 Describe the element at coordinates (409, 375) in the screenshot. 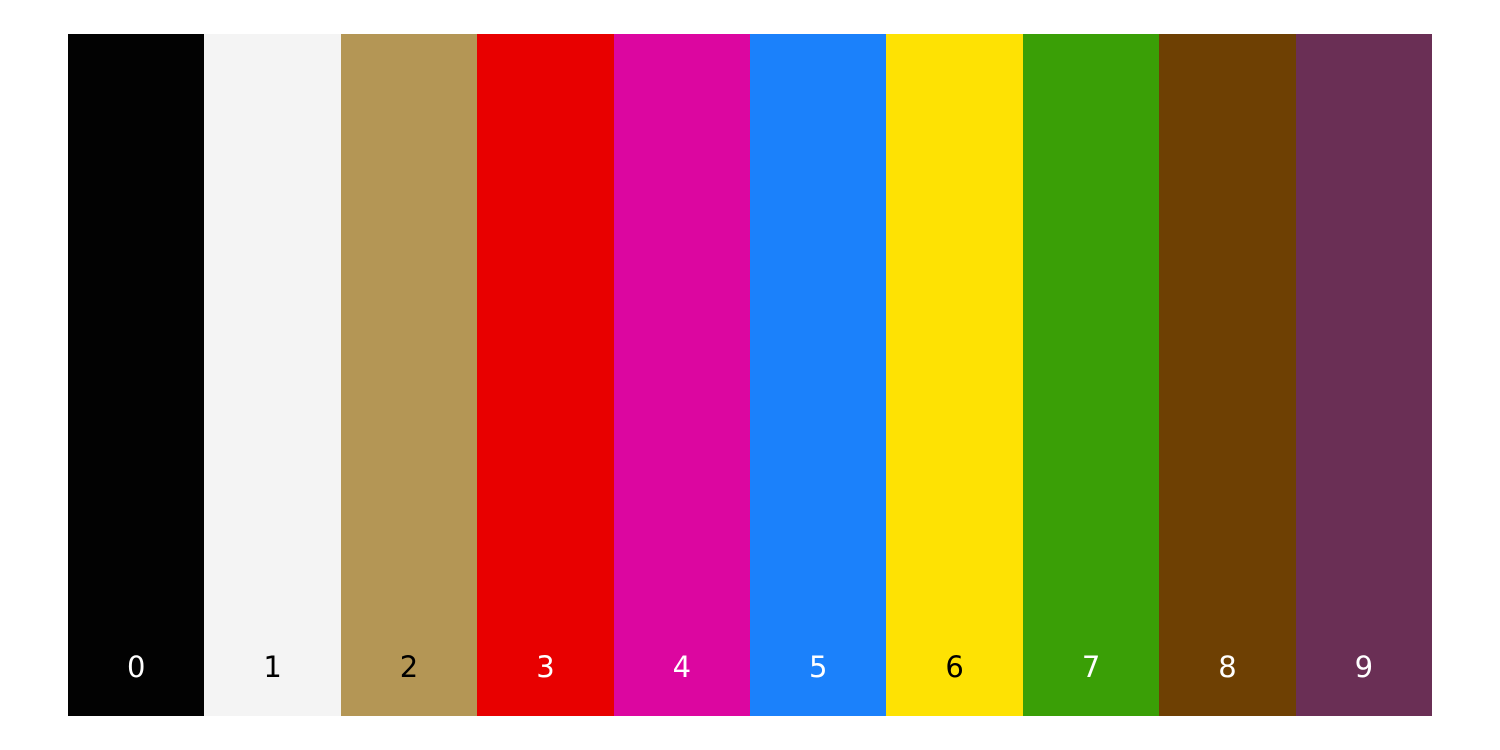

I see `color-swatch-2: 2` at that location.